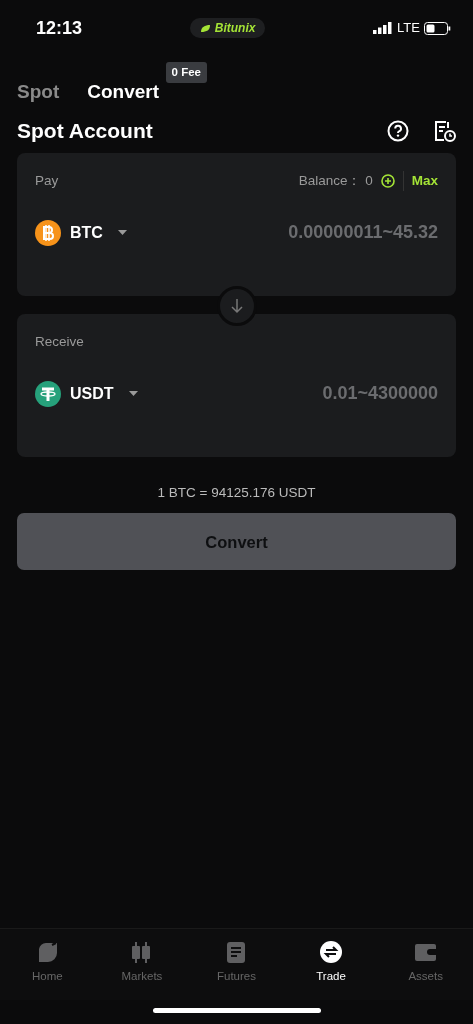 The width and height of the screenshot is (473, 1024). What do you see at coordinates (81, 232) in the screenshot?
I see `coin-selector: BTC` at bounding box center [81, 232].